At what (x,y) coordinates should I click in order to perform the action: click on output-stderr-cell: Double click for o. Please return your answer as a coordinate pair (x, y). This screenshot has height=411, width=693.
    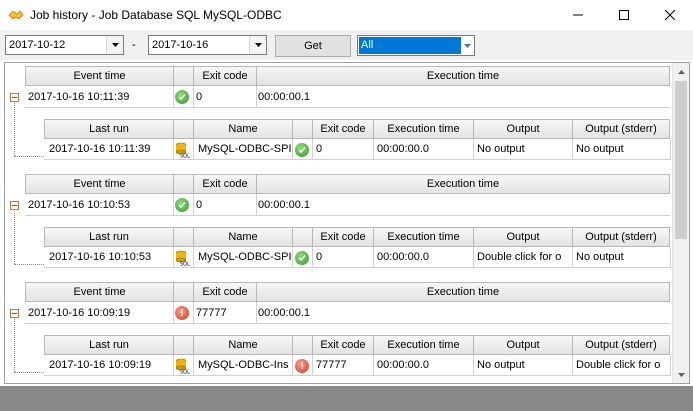
    Looking at the image, I should click on (622, 365).